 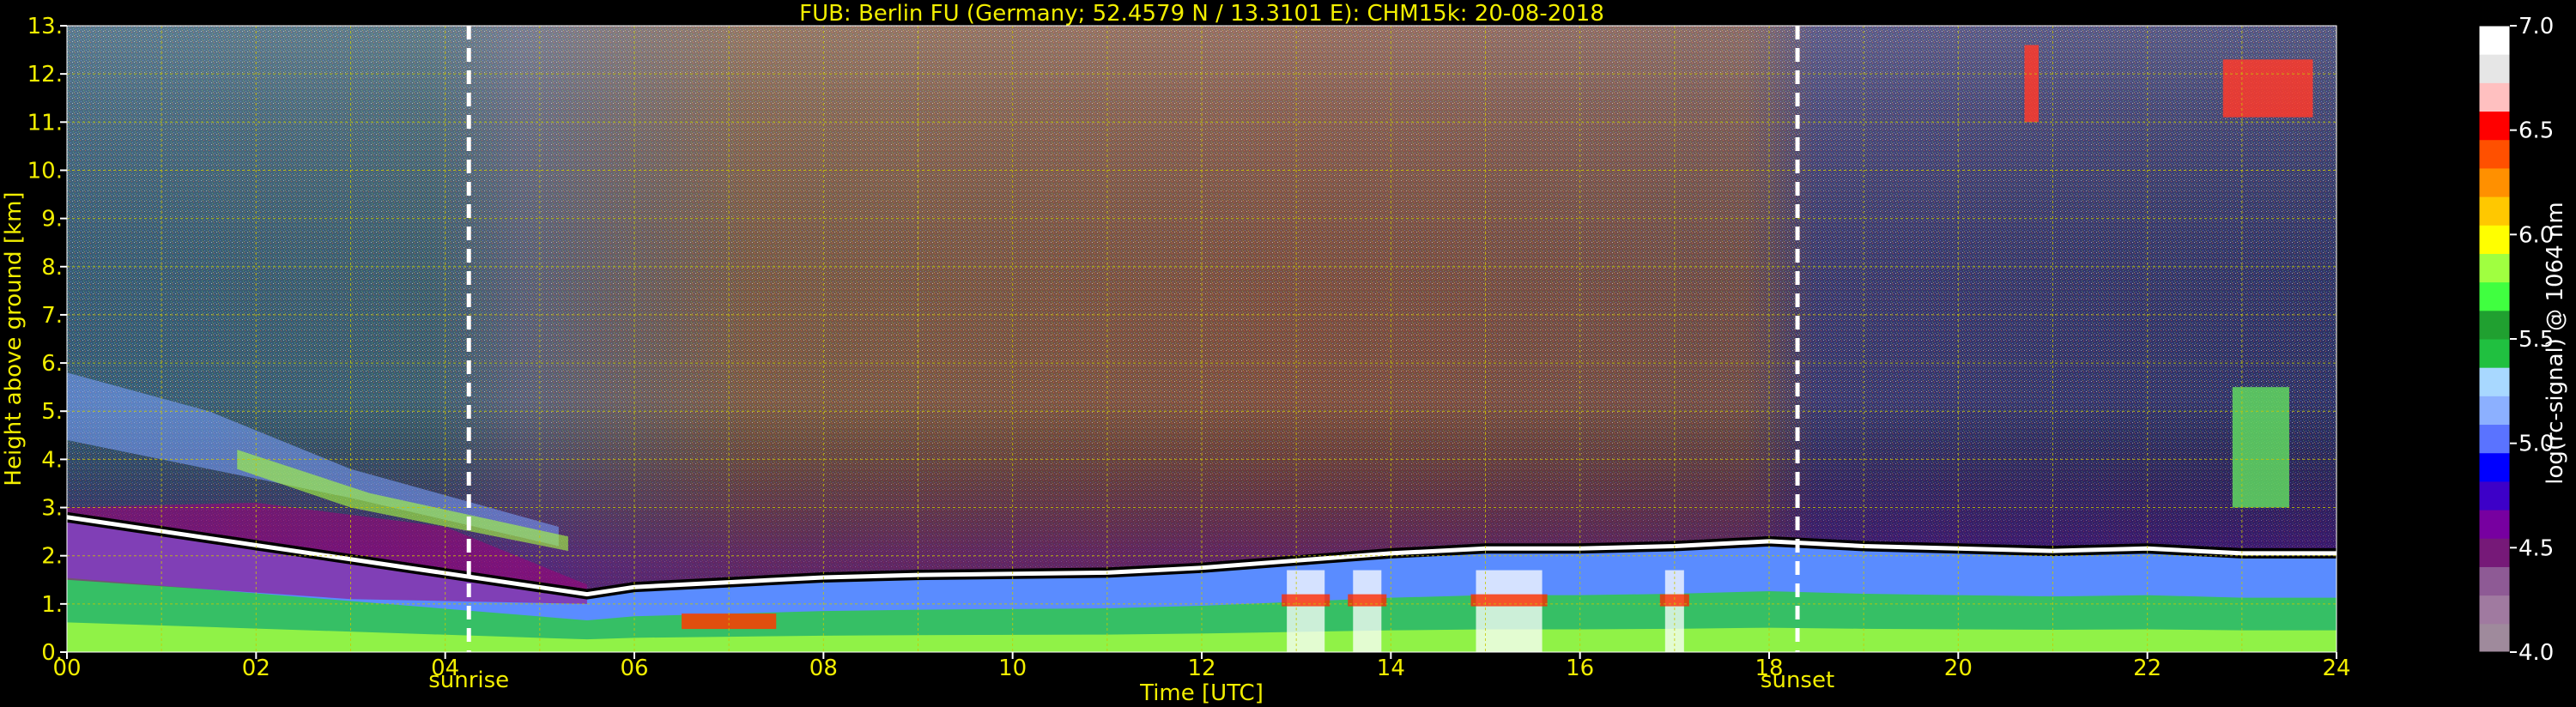 What do you see at coordinates (2555, 343) in the screenshot?
I see `colorbar-label: log(rc-signal) @ 1064 nm` at bounding box center [2555, 343].